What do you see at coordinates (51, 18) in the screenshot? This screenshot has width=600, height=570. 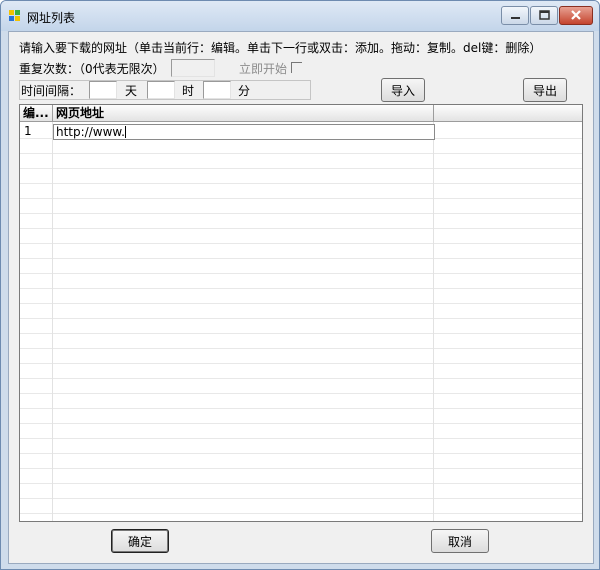 I see `window-title: 网址列表` at bounding box center [51, 18].